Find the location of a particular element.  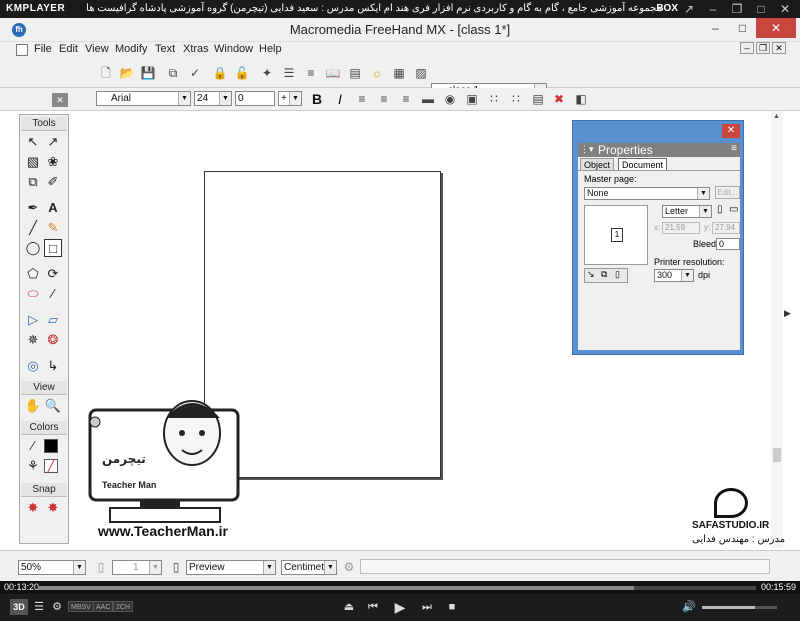

halftone-icon: ▨ is located at coordinates (421, 73).